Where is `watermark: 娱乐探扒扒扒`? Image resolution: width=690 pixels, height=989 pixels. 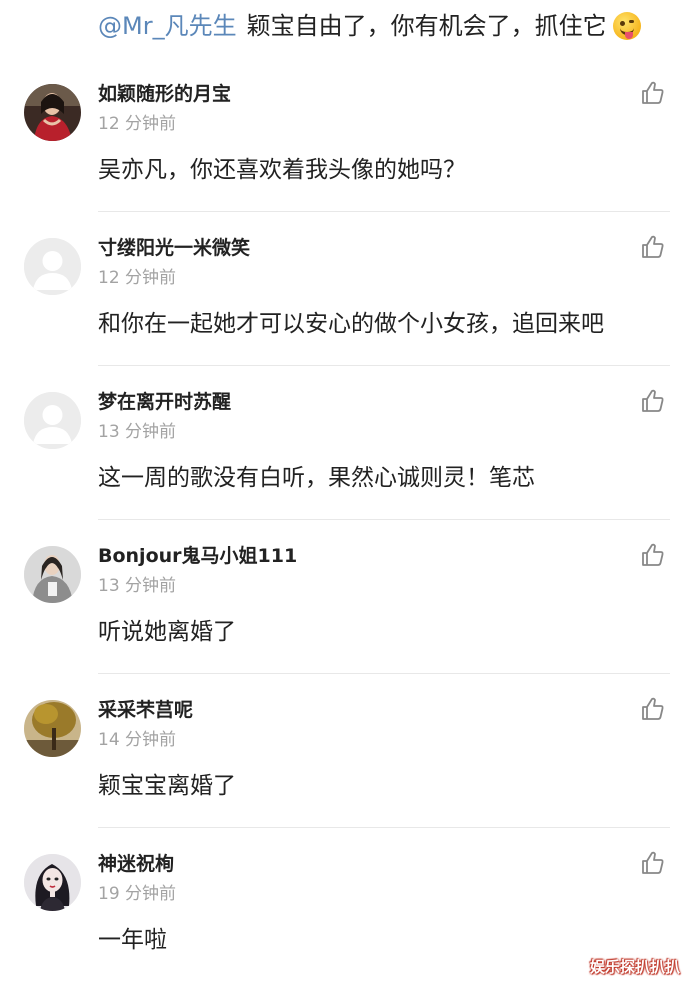
watermark: 娱乐探扒扒扒 is located at coordinates (634, 967).